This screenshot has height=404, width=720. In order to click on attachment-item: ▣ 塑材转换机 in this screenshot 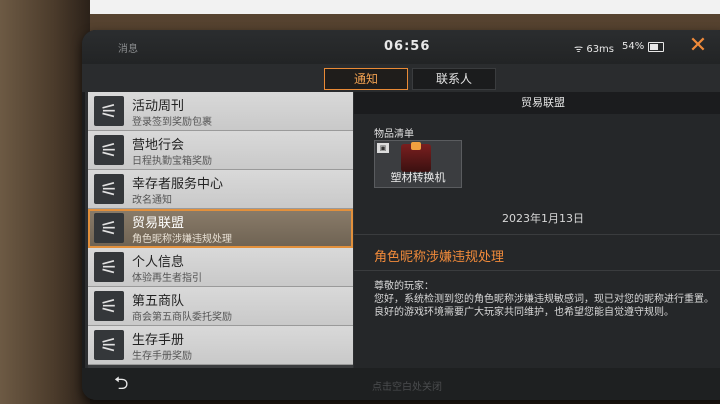, I will do `click(418, 164)`.